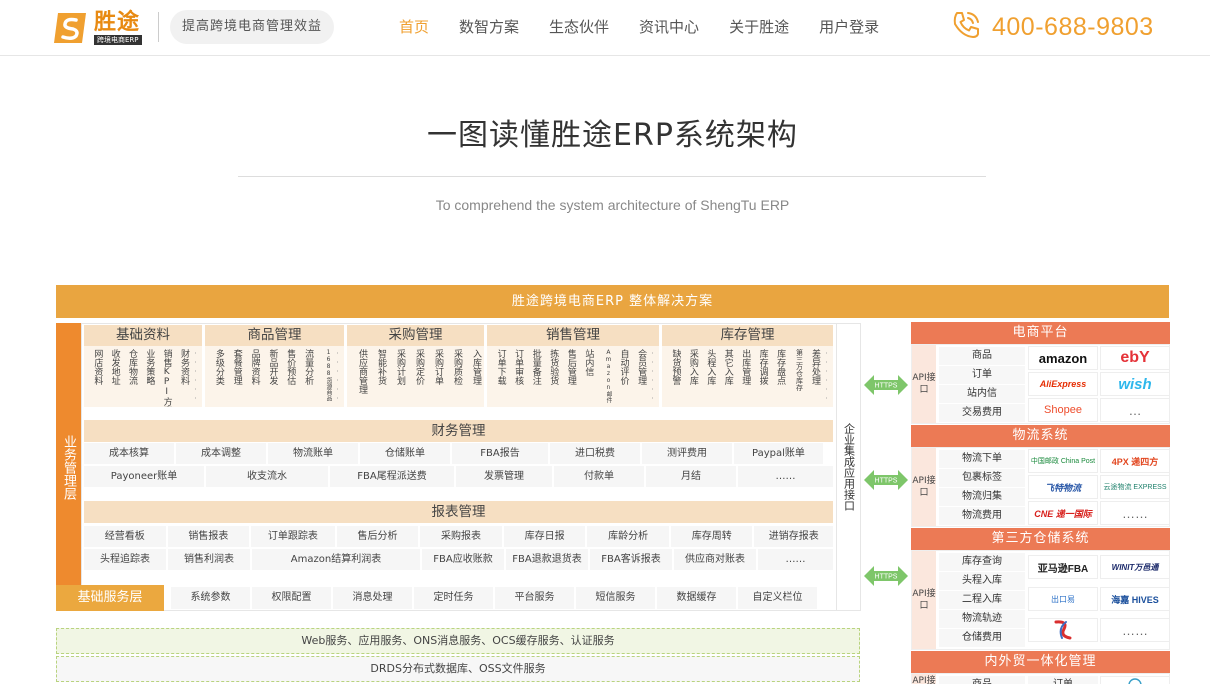 This screenshot has height=684, width=1210. Describe the element at coordinates (1040, 539) in the screenshot. I see `platform-warehouse-title: 第三方仓储系统` at that location.